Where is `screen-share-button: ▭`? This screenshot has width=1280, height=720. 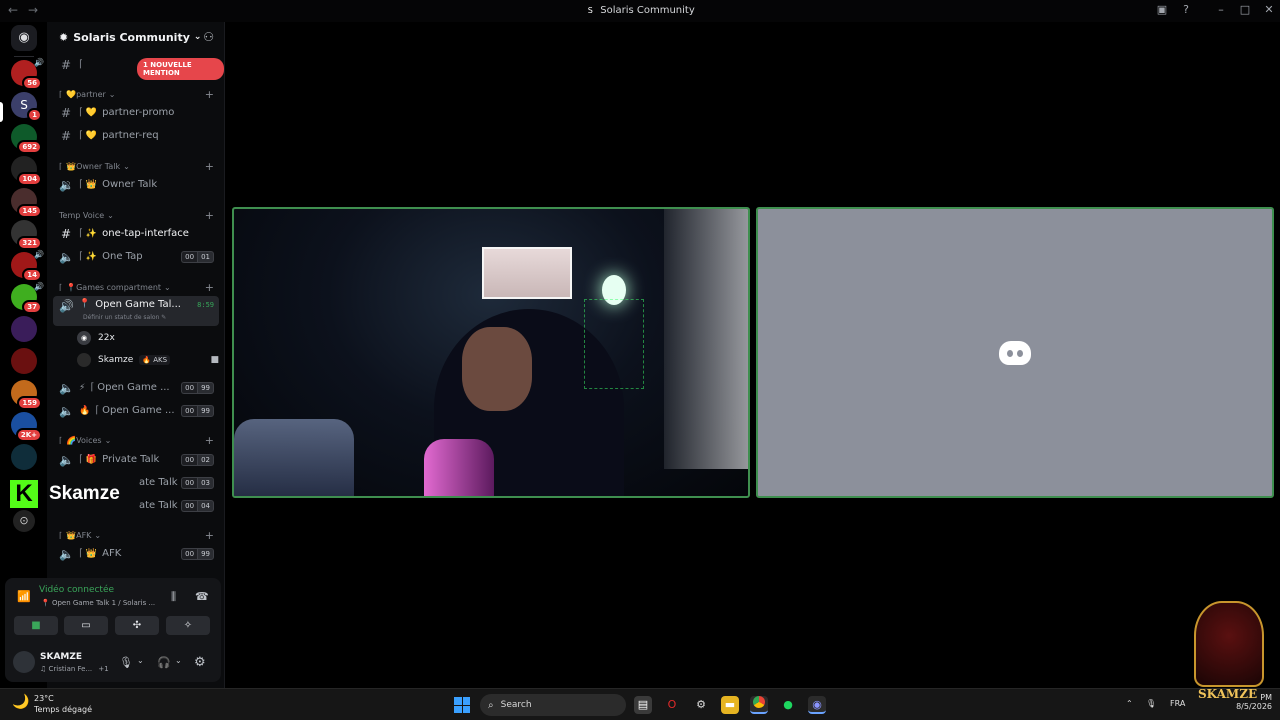 screen-share-button: ▭ is located at coordinates (86, 625).